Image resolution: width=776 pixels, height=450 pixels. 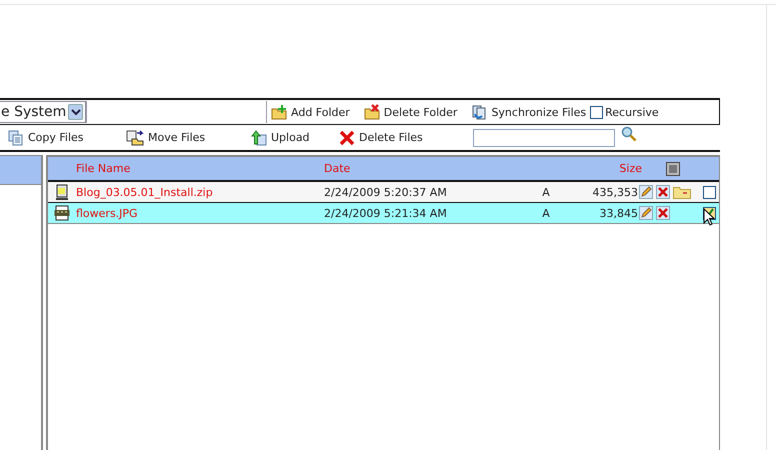 I want to click on file-date: 2/24/2009 5:21:34 AM, so click(x=386, y=213).